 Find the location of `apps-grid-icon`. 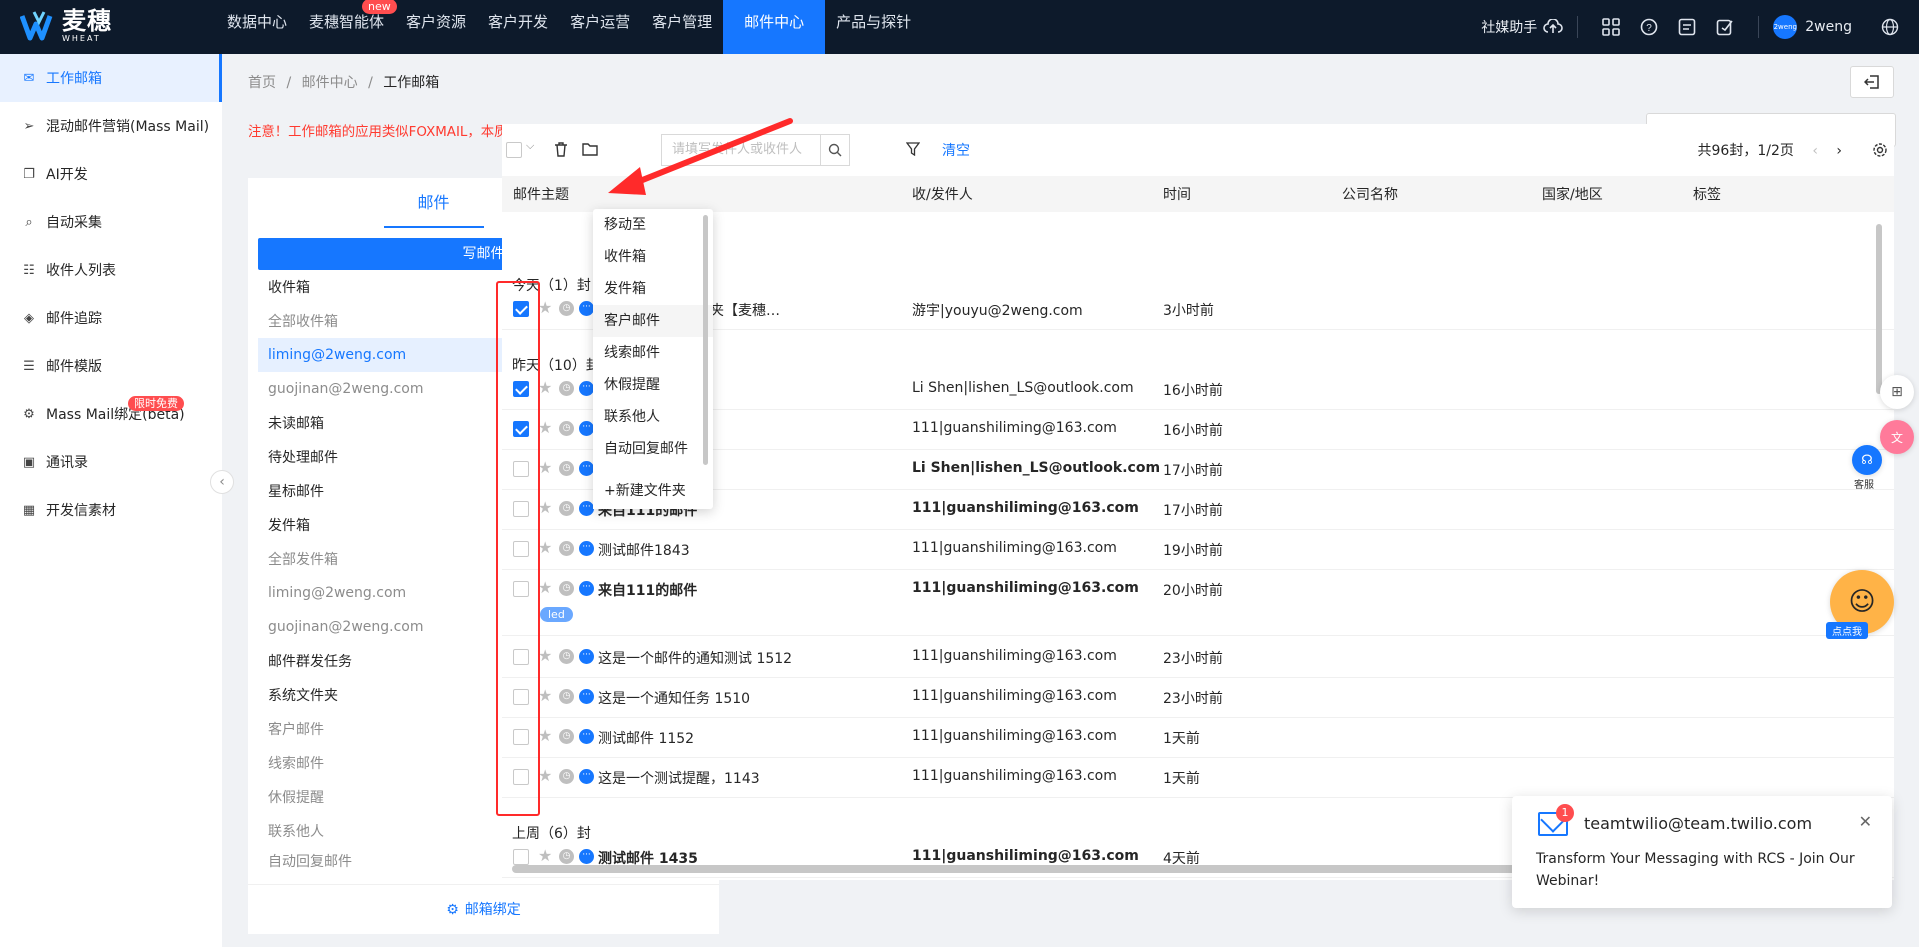

apps-grid-icon is located at coordinates (1611, 27).